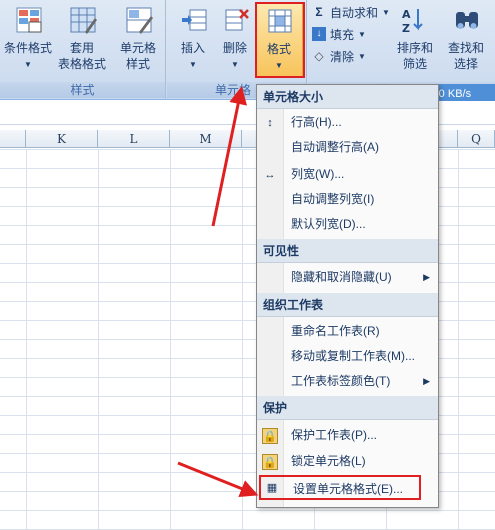  What do you see at coordinates (414, 64) in the screenshot?
I see `sort-filter-label-2: 筛选` at bounding box center [414, 64].